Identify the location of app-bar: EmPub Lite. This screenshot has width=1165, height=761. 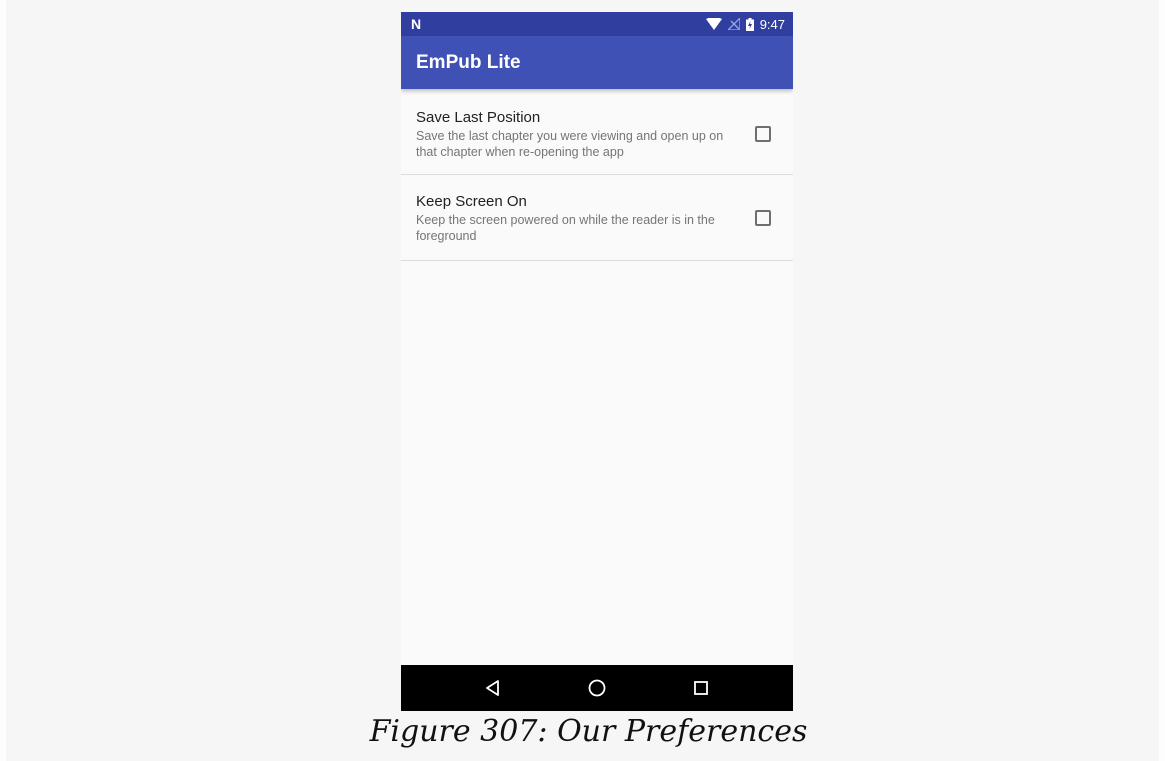
(597, 62).